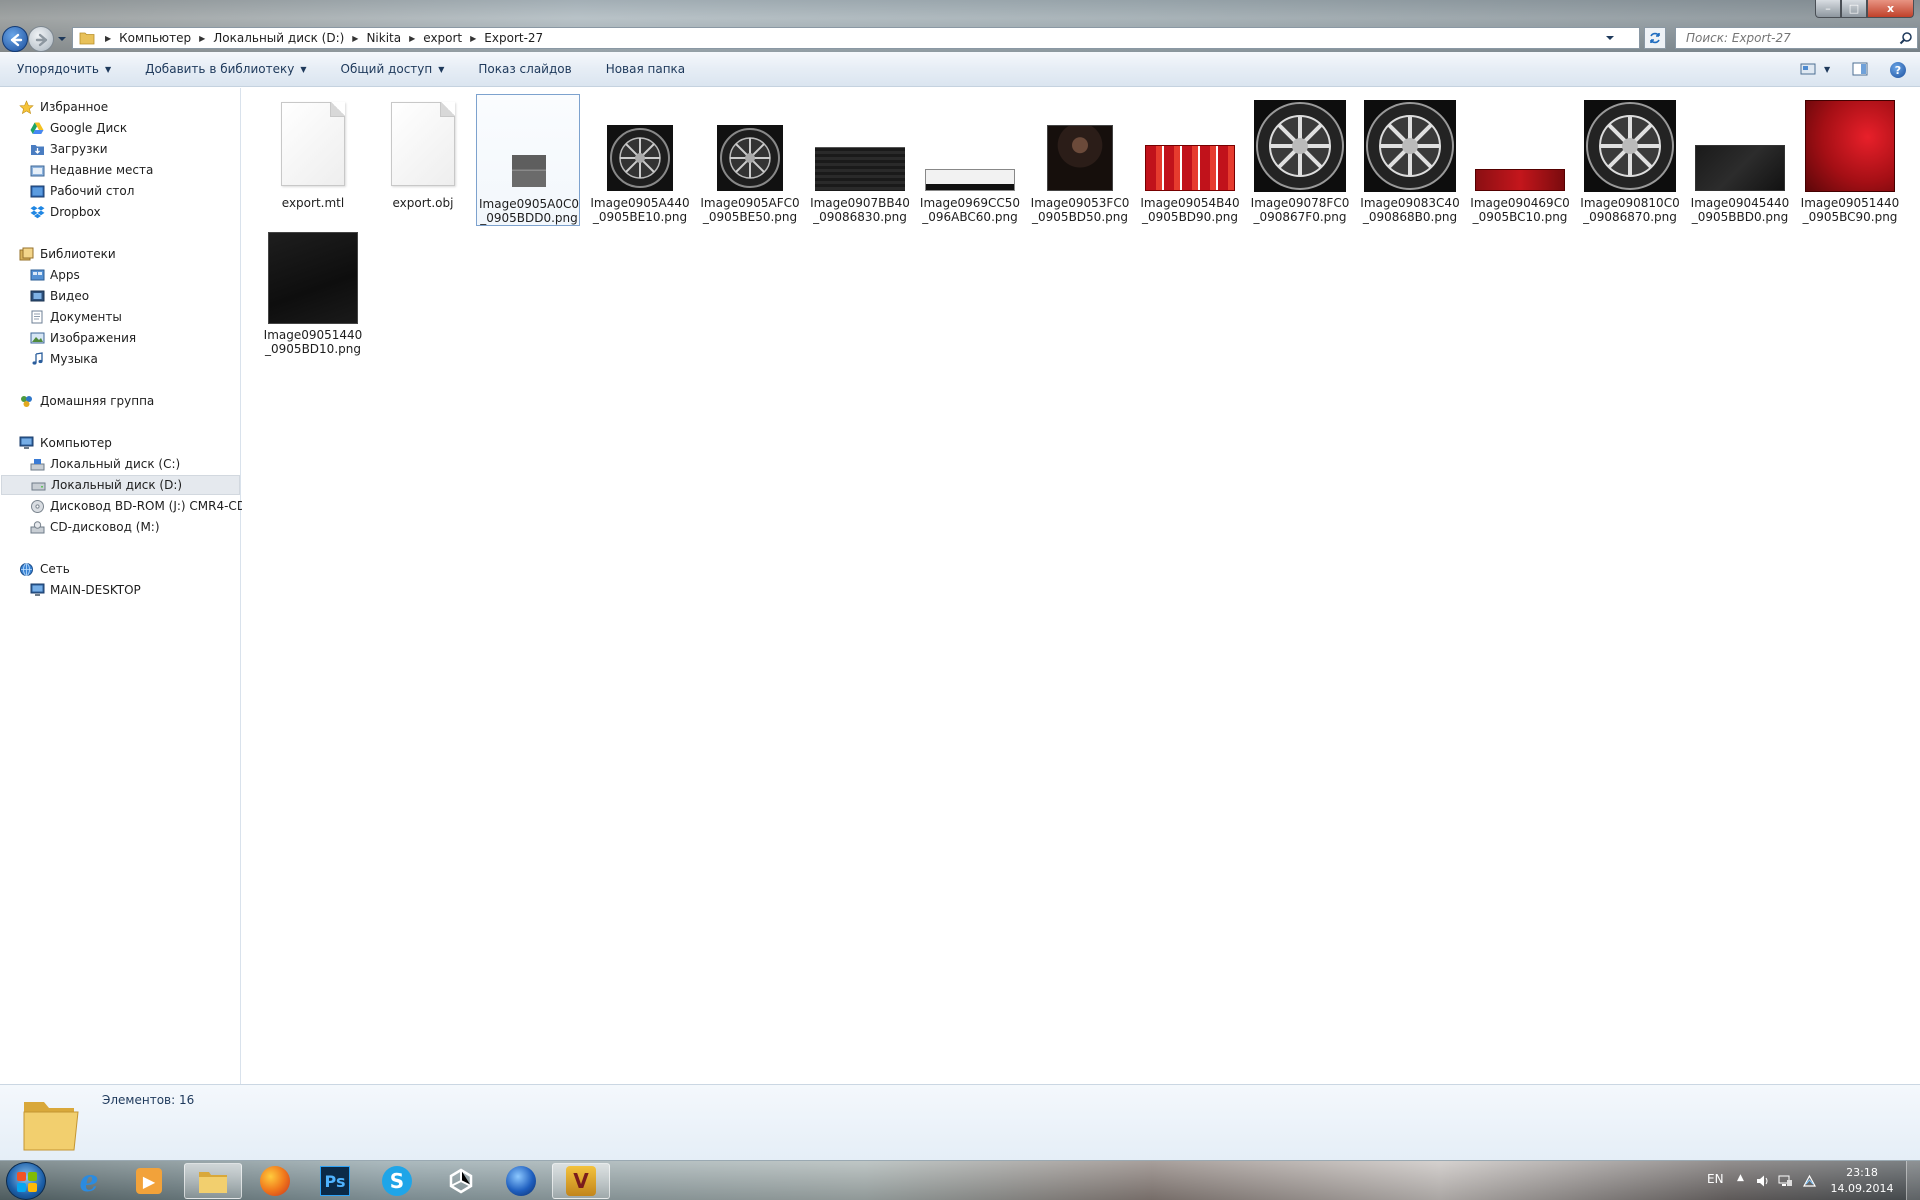 The image size is (1920, 1200). What do you see at coordinates (524, 69) in the screenshot?
I see `slideshow-button: Показ слайдов` at bounding box center [524, 69].